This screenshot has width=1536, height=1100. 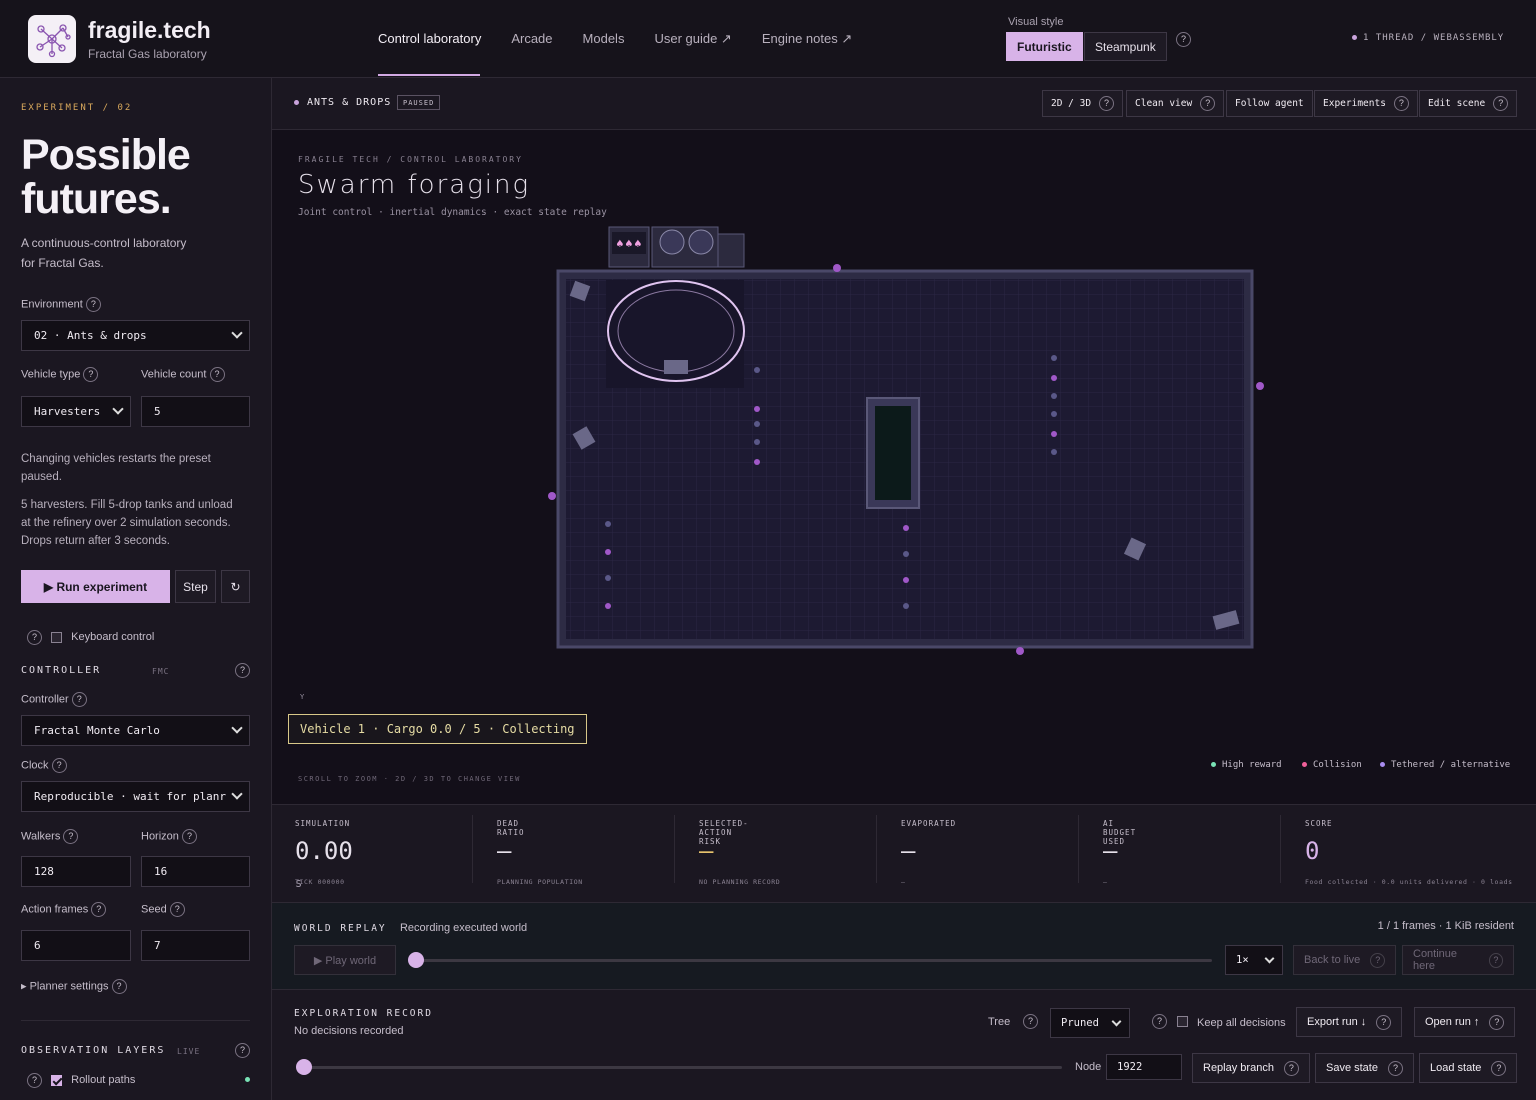 I want to click on restart-note-line: Changing vehicles restarts the preset, so click(x=116, y=459).